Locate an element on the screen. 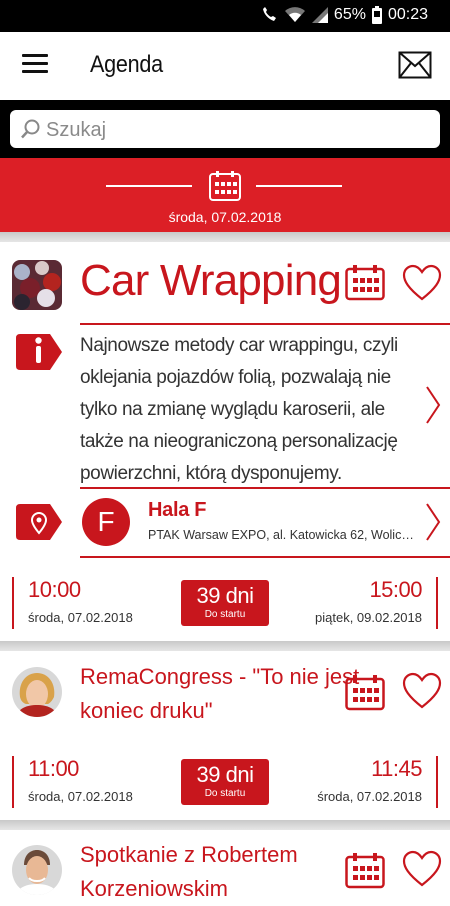 This screenshot has height=906, width=450. header-line-right is located at coordinates (299, 186).